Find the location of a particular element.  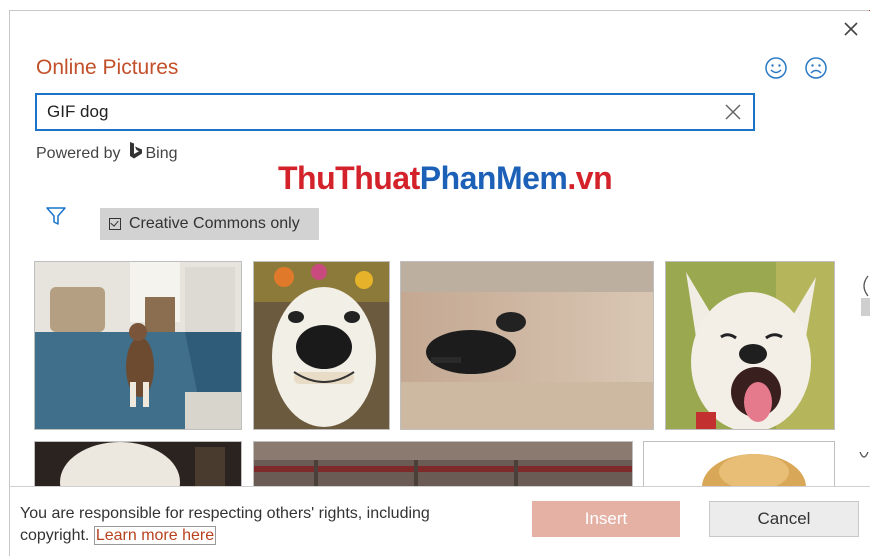

clear-icon is located at coordinates (733, 112).